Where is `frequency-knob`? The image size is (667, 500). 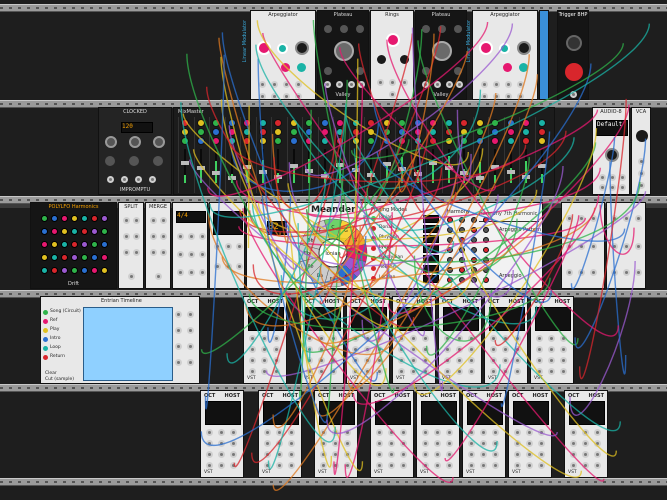 frequency-knob is located at coordinates (393, 40).